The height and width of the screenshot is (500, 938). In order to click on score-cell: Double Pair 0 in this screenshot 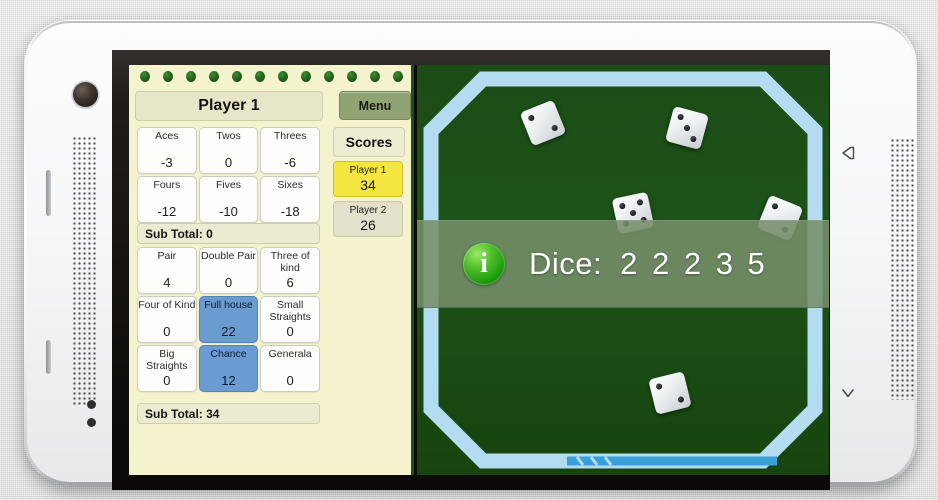, I will do `click(228, 270)`.